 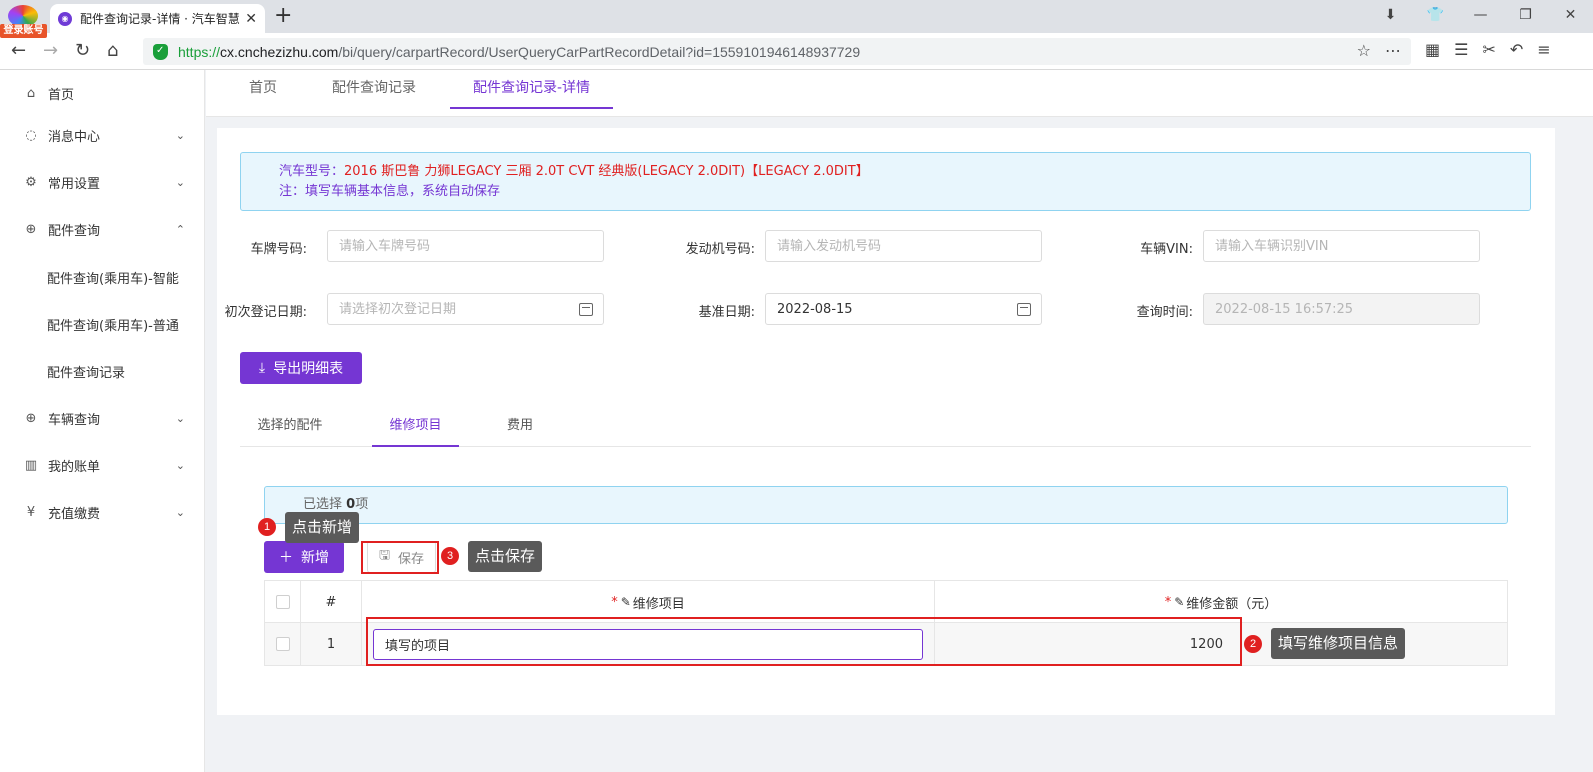 I want to click on header-select-all, so click(x=283, y=602).